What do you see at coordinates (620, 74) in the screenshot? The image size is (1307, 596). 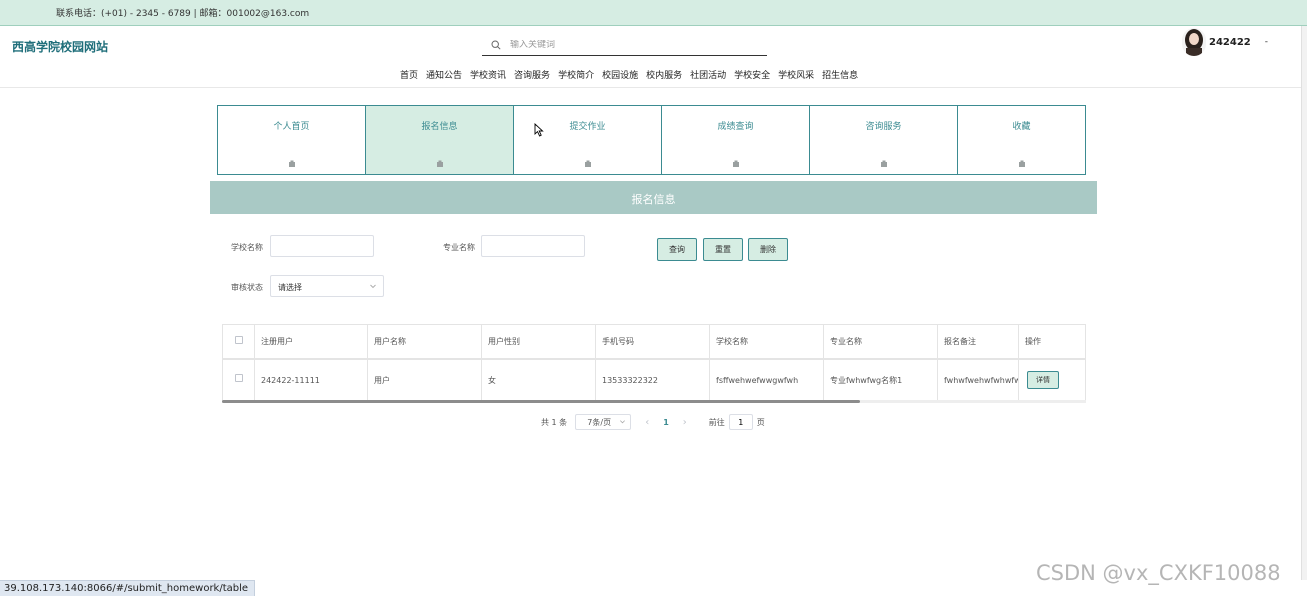 I see `nav-item-facilities: 校园设施` at bounding box center [620, 74].